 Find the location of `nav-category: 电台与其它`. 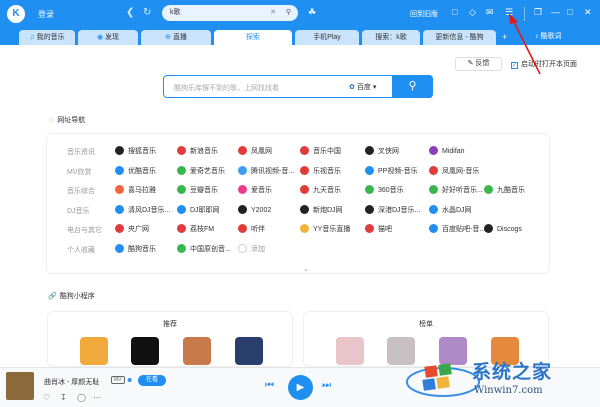

nav-category: 电台与其它 is located at coordinates (84, 230).